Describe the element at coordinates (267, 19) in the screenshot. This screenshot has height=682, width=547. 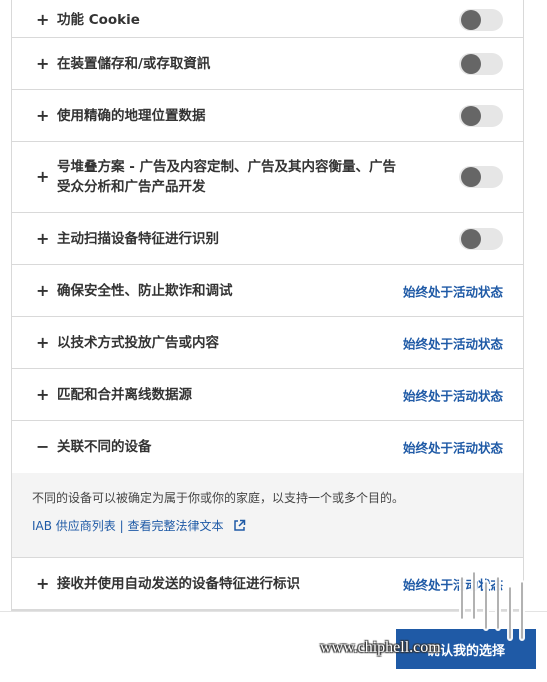
I see `purpose-row-functional-cookie: + 功能 Cookie` at that location.